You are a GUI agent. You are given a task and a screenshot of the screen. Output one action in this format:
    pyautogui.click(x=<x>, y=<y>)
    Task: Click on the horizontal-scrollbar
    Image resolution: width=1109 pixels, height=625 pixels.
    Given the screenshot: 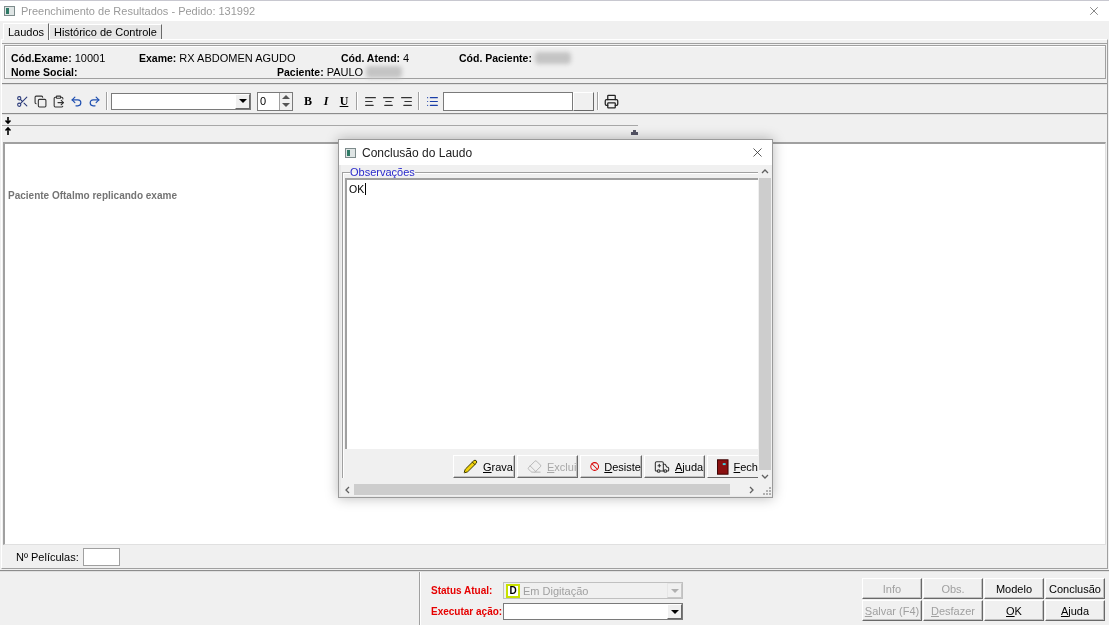 What is the action you would take?
    pyautogui.click(x=549, y=489)
    